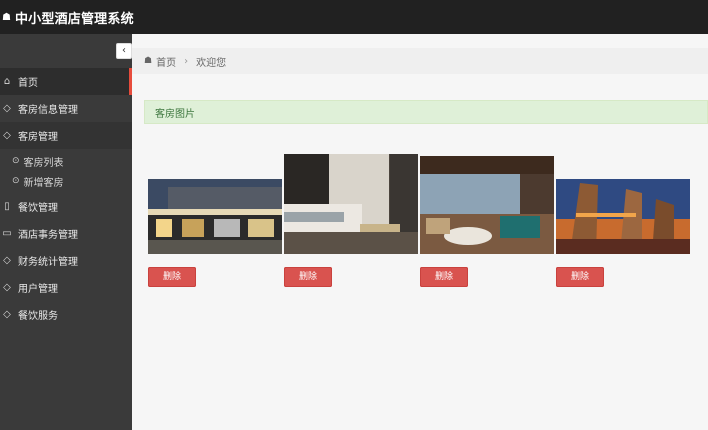 This screenshot has height=430, width=708. I want to click on rooms-submenu: ⊙ 客房列表 ⊙ 新增客房, so click(66, 171).